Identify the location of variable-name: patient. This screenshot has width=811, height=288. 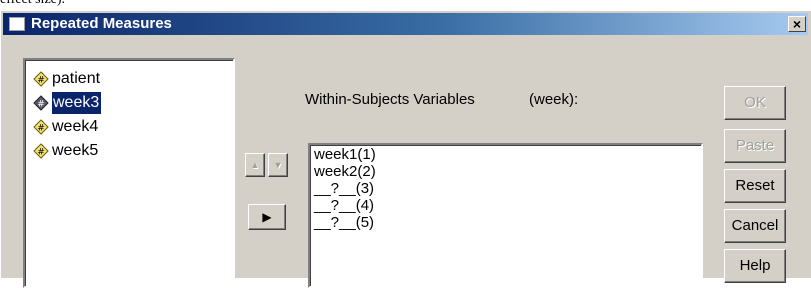
(76, 78).